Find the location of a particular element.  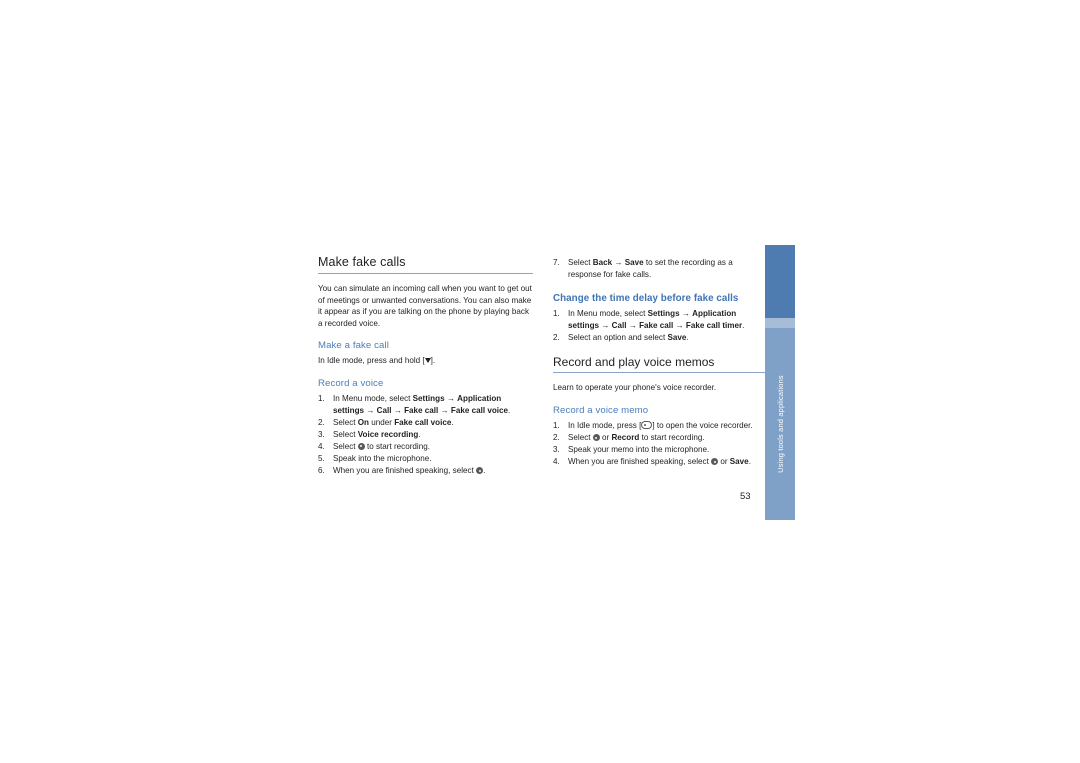

step-text: under is located at coordinates (382, 422).